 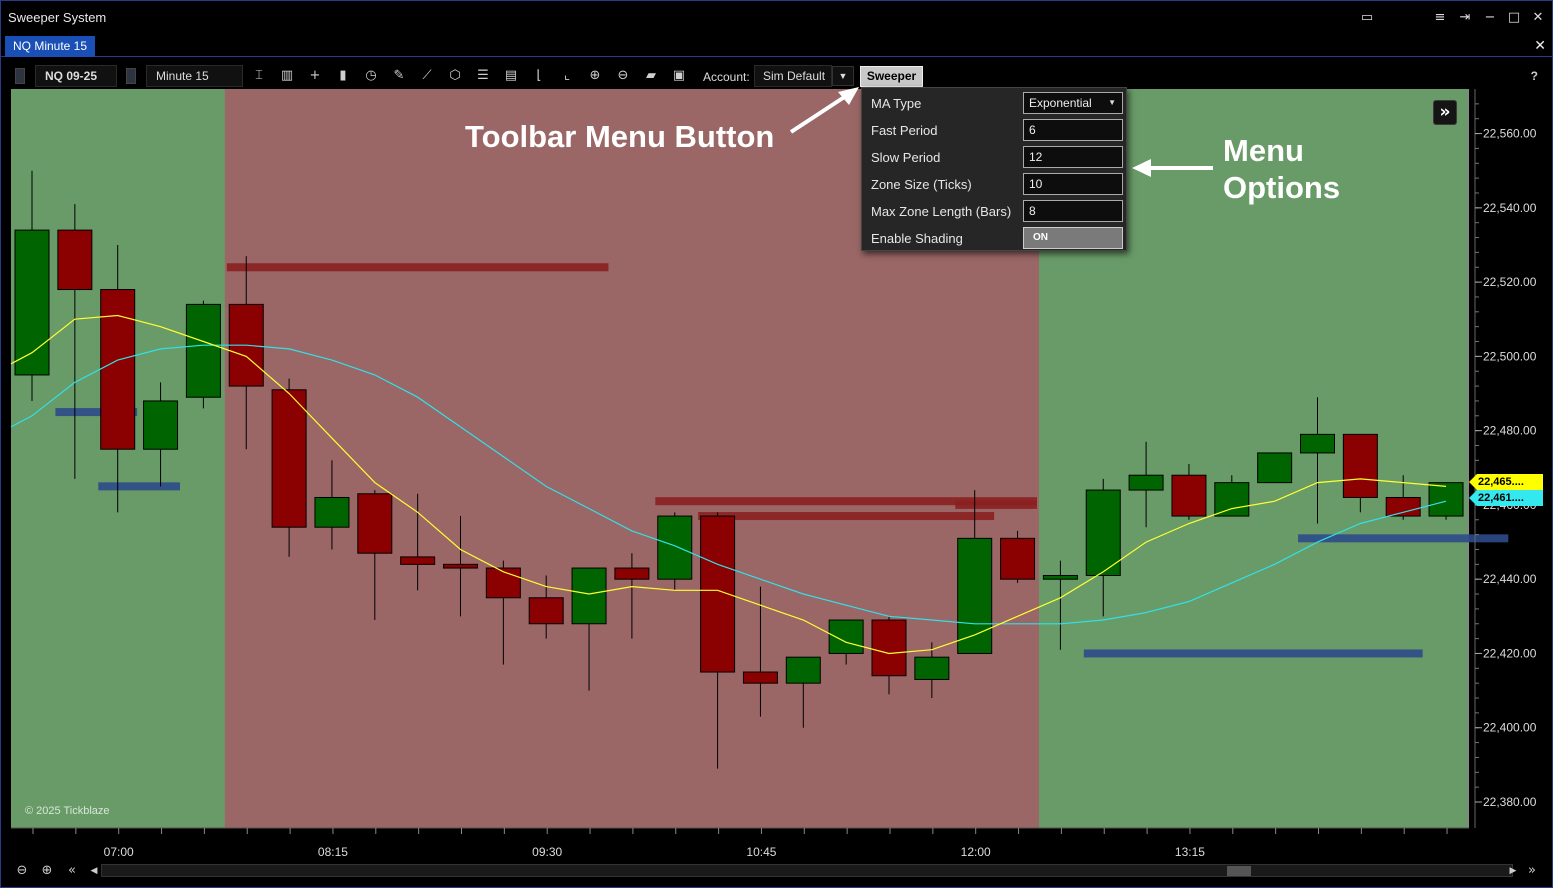 What do you see at coordinates (47, 871) in the screenshot?
I see `zoom-in-icon: ⊕` at bounding box center [47, 871].